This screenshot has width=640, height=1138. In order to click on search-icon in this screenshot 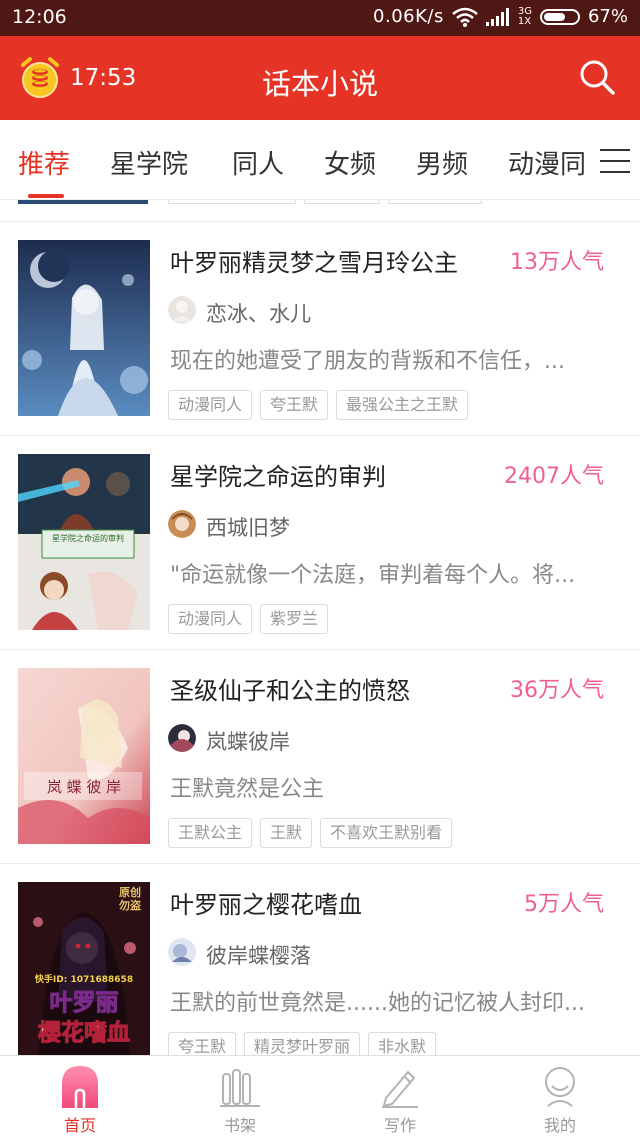, I will do `click(597, 77)`.